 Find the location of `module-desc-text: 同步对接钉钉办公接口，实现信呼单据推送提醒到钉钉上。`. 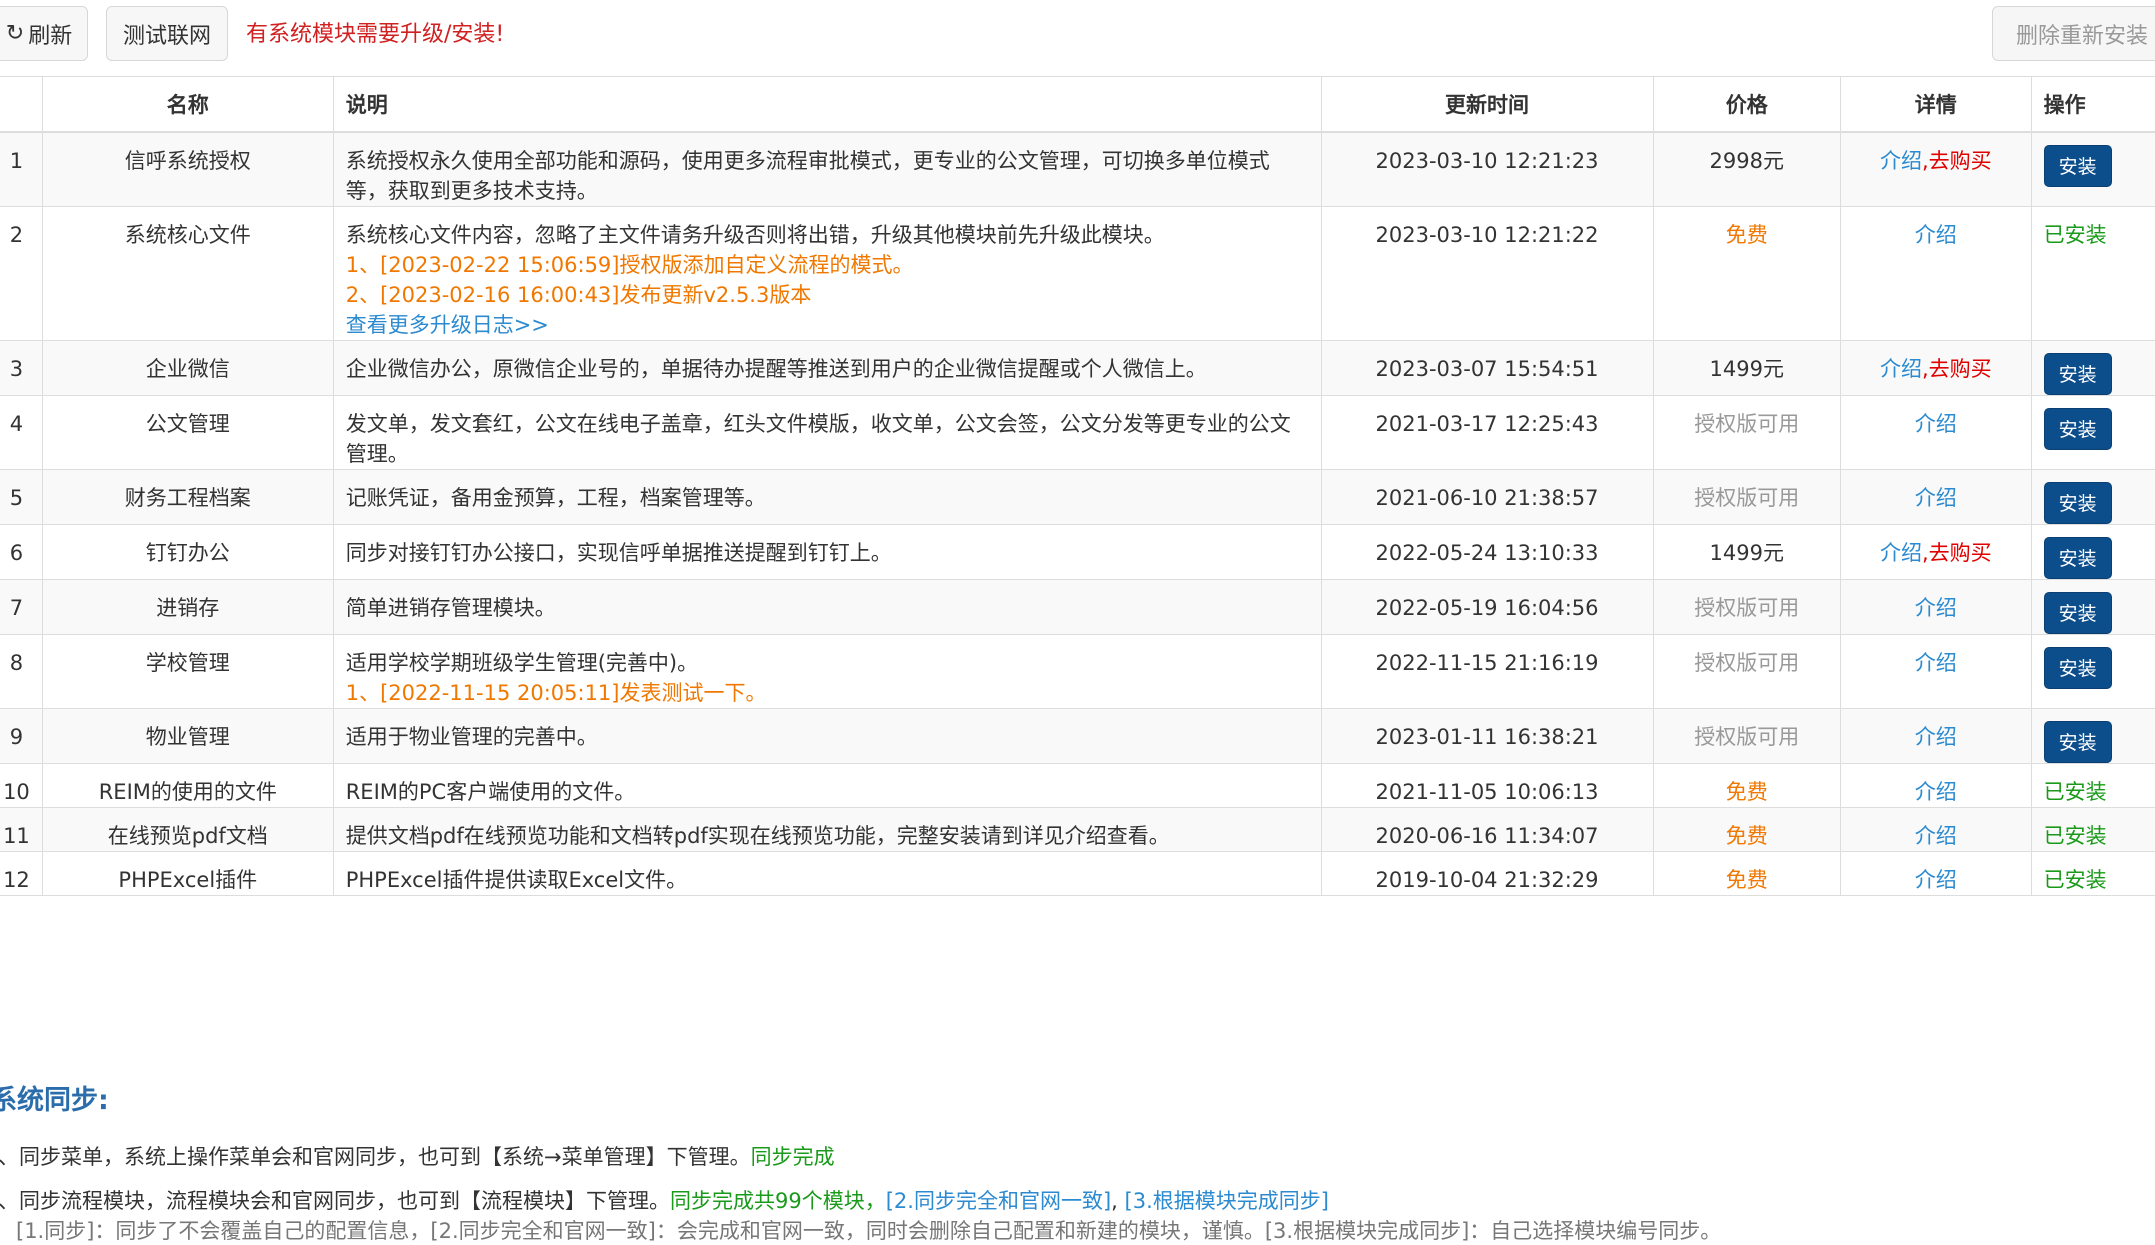

module-desc-text: 同步对接钉钉办公接口，实现信呼单据推送提醒到钉钉上。 is located at coordinates (618, 553).